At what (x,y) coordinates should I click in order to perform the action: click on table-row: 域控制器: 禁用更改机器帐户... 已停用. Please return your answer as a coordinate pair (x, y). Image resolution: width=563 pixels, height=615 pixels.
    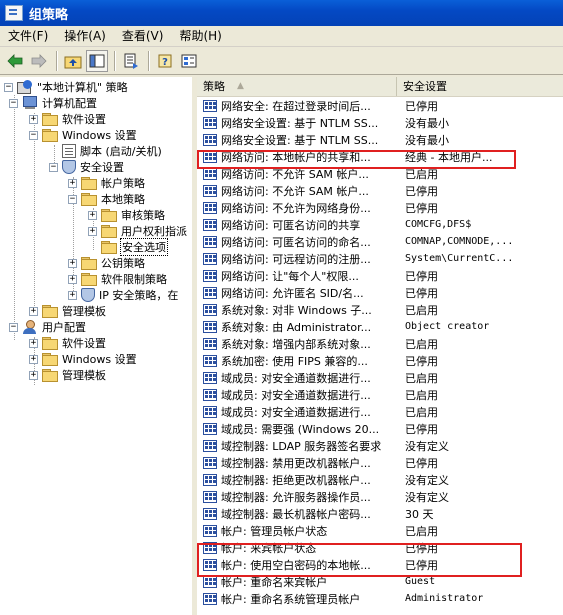
    Looking at the image, I should click on (380, 462).